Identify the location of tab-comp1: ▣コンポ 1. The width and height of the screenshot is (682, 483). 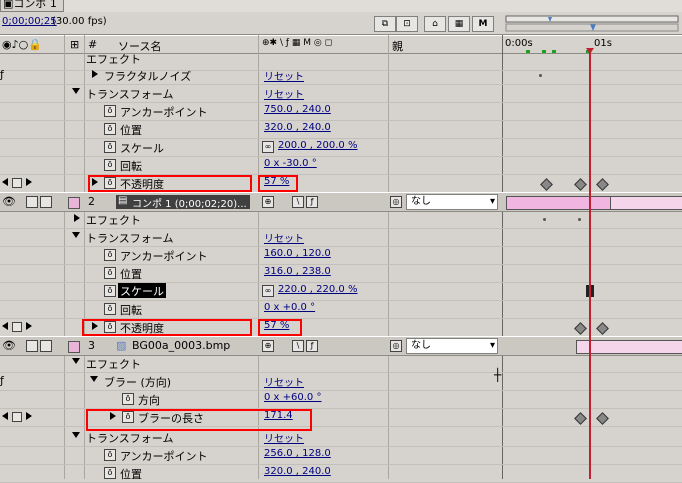
(32, 6).